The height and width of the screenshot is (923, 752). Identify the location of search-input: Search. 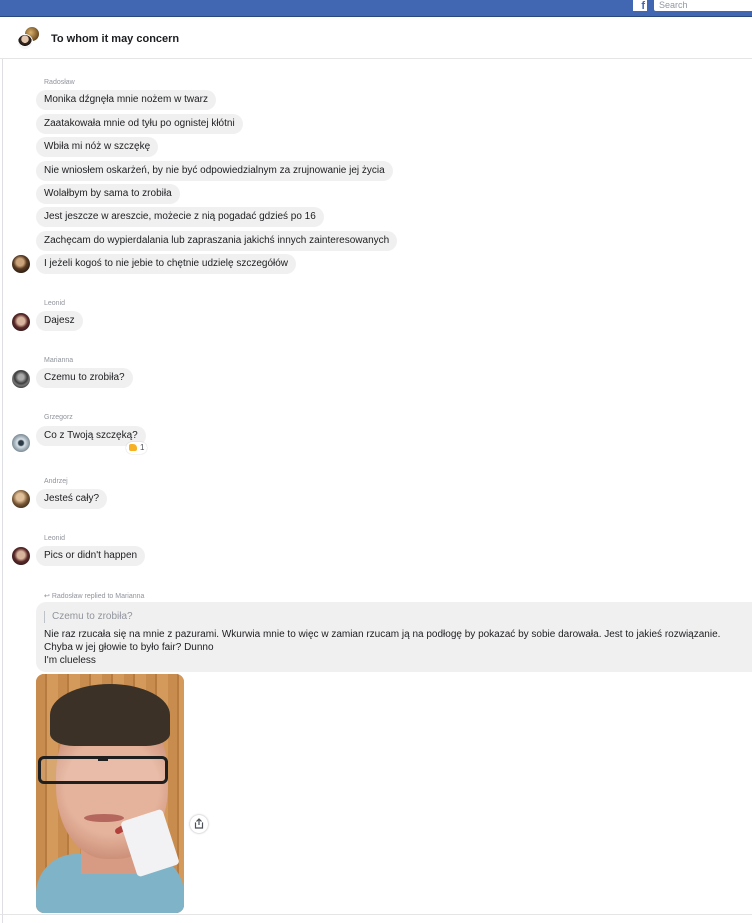
(703, 5).